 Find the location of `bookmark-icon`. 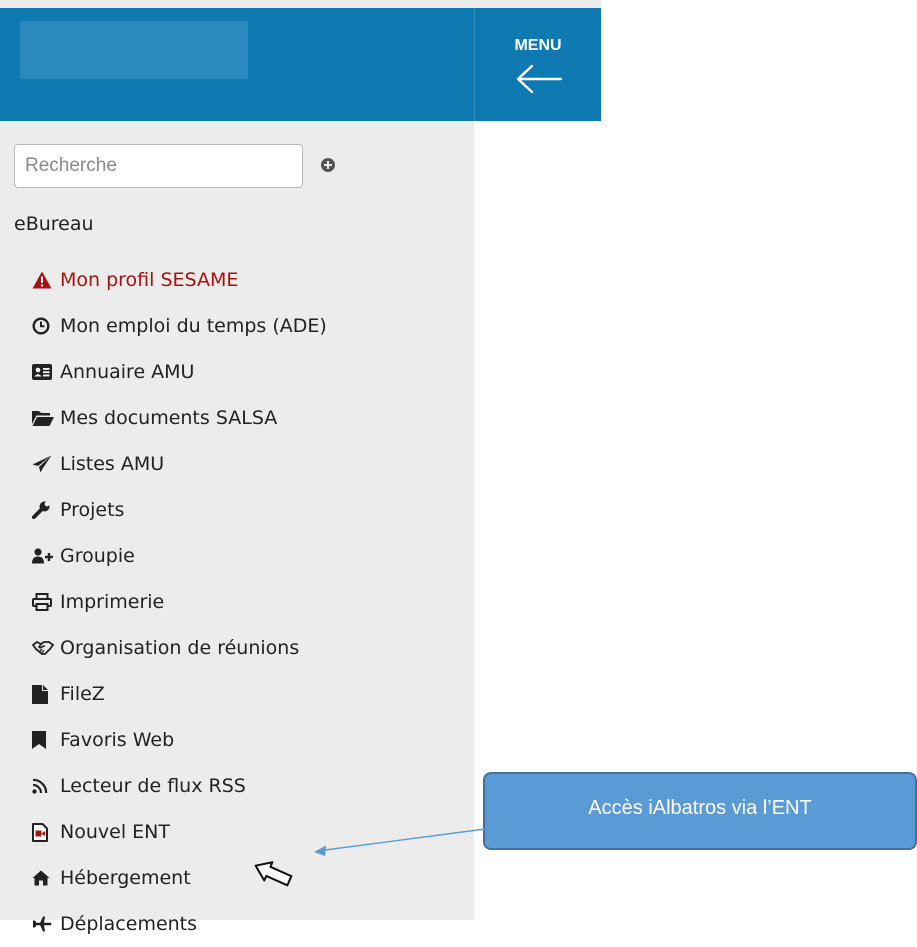

bookmark-icon is located at coordinates (43, 740).